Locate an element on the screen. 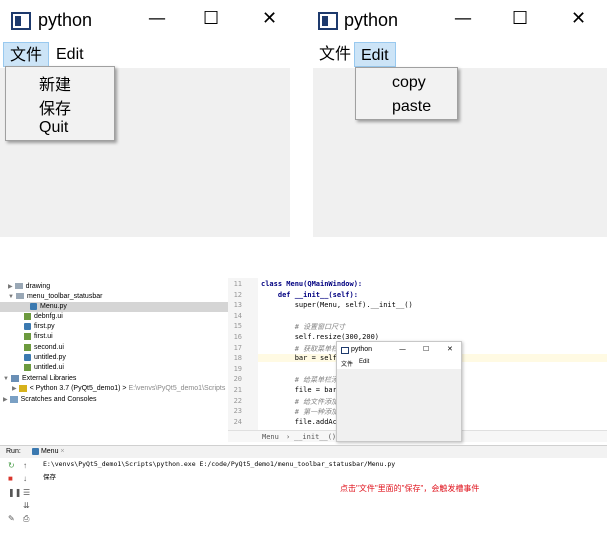 The height and width of the screenshot is (552, 607). tree-item-menu-py: Menu.py is located at coordinates (114, 307).